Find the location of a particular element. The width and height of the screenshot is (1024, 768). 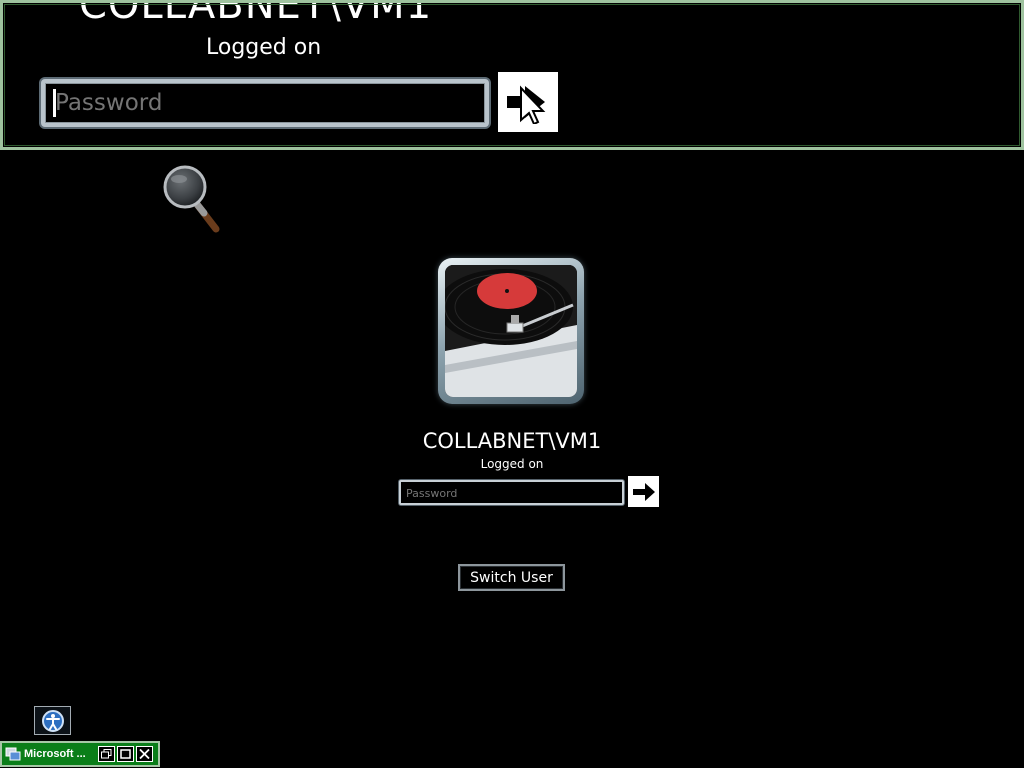

magnified-password-field is located at coordinates (265, 103).